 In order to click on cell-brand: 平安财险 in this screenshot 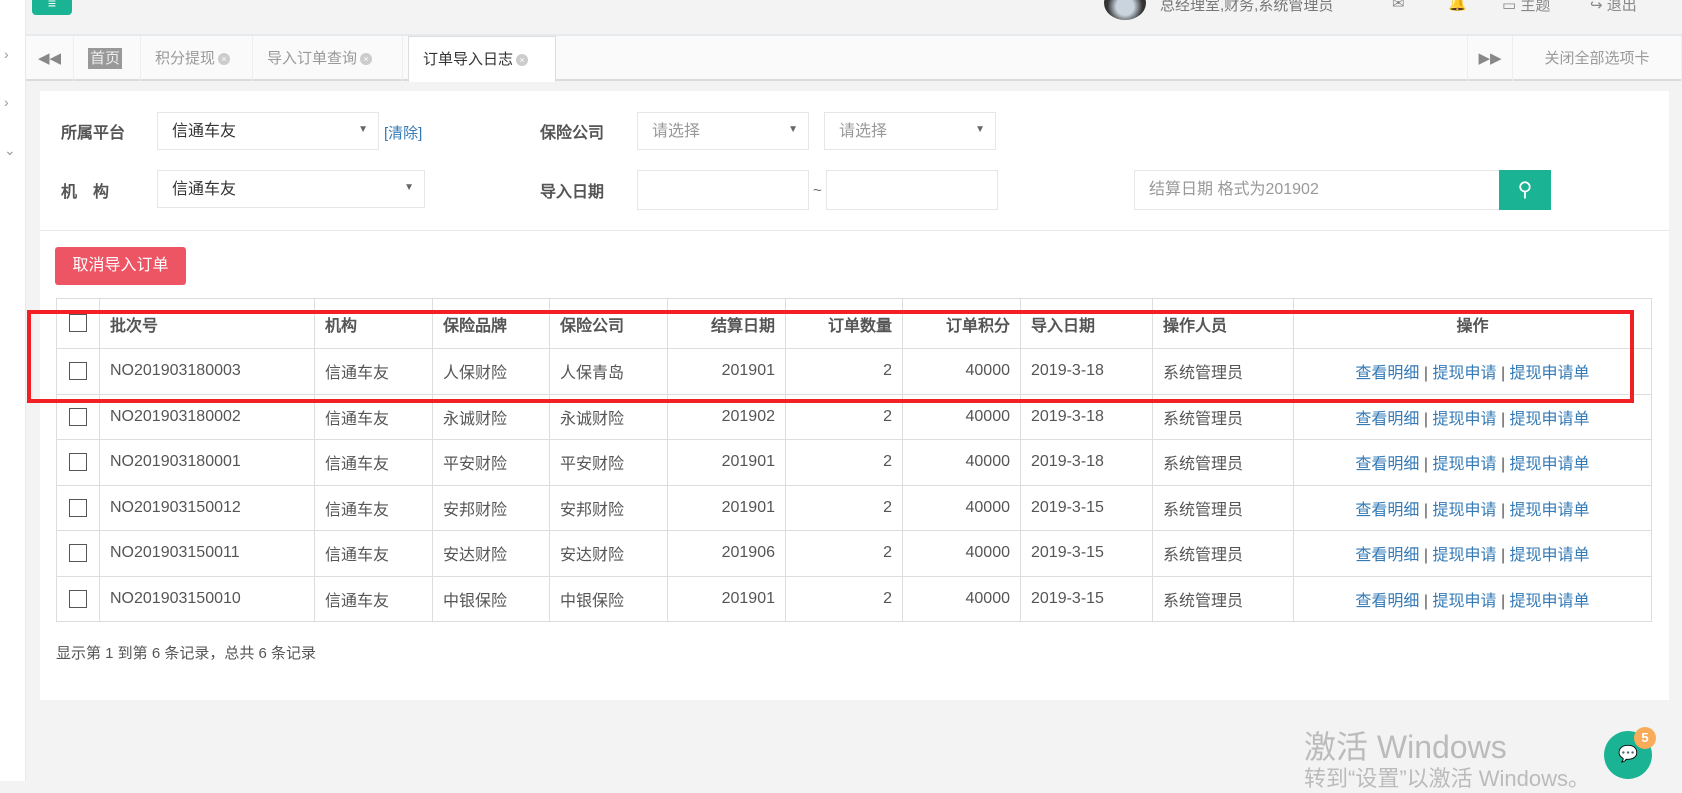, I will do `click(491, 462)`.